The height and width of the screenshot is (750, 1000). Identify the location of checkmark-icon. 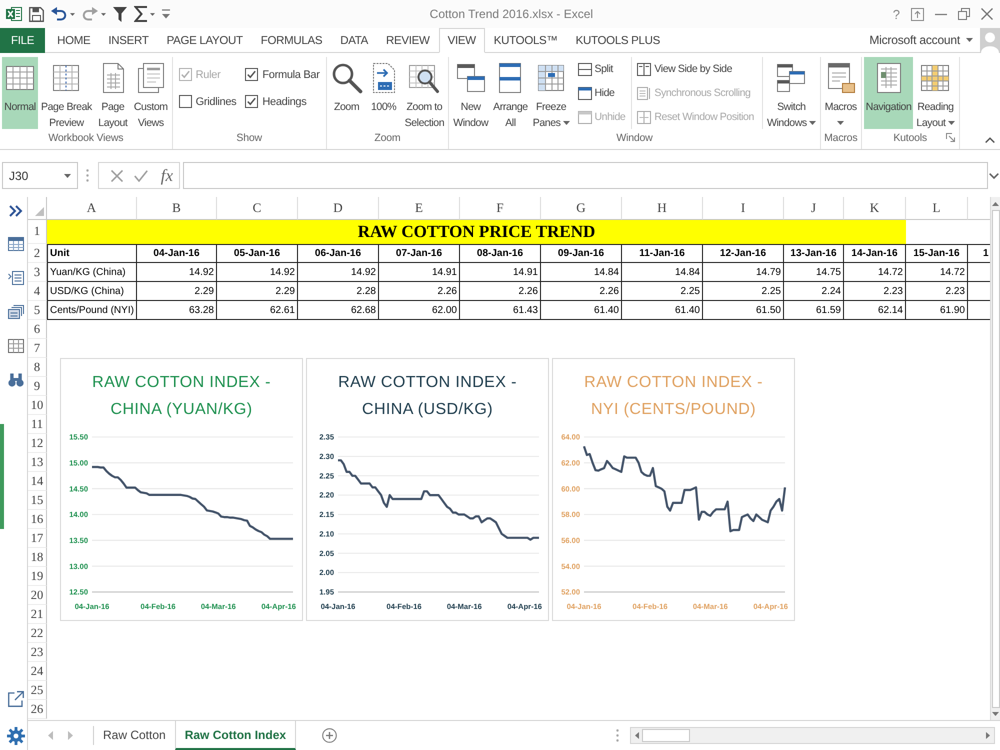
(141, 176).